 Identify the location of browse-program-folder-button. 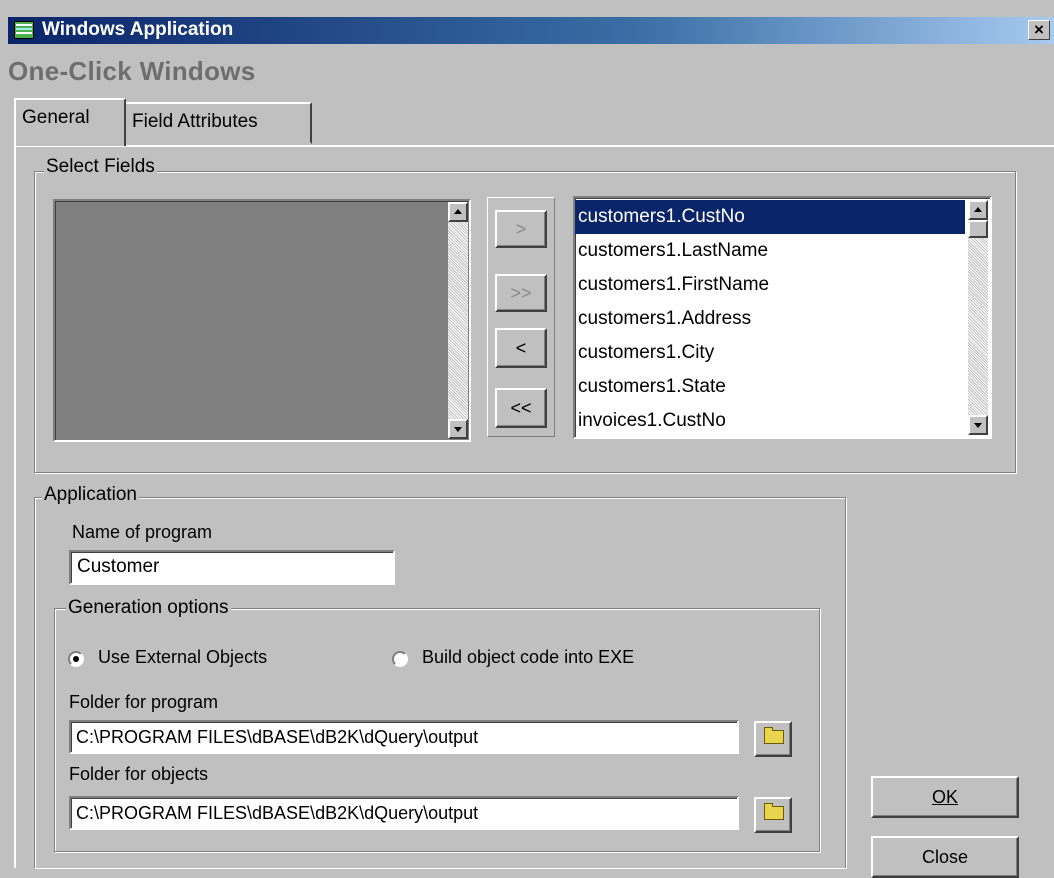
(773, 739).